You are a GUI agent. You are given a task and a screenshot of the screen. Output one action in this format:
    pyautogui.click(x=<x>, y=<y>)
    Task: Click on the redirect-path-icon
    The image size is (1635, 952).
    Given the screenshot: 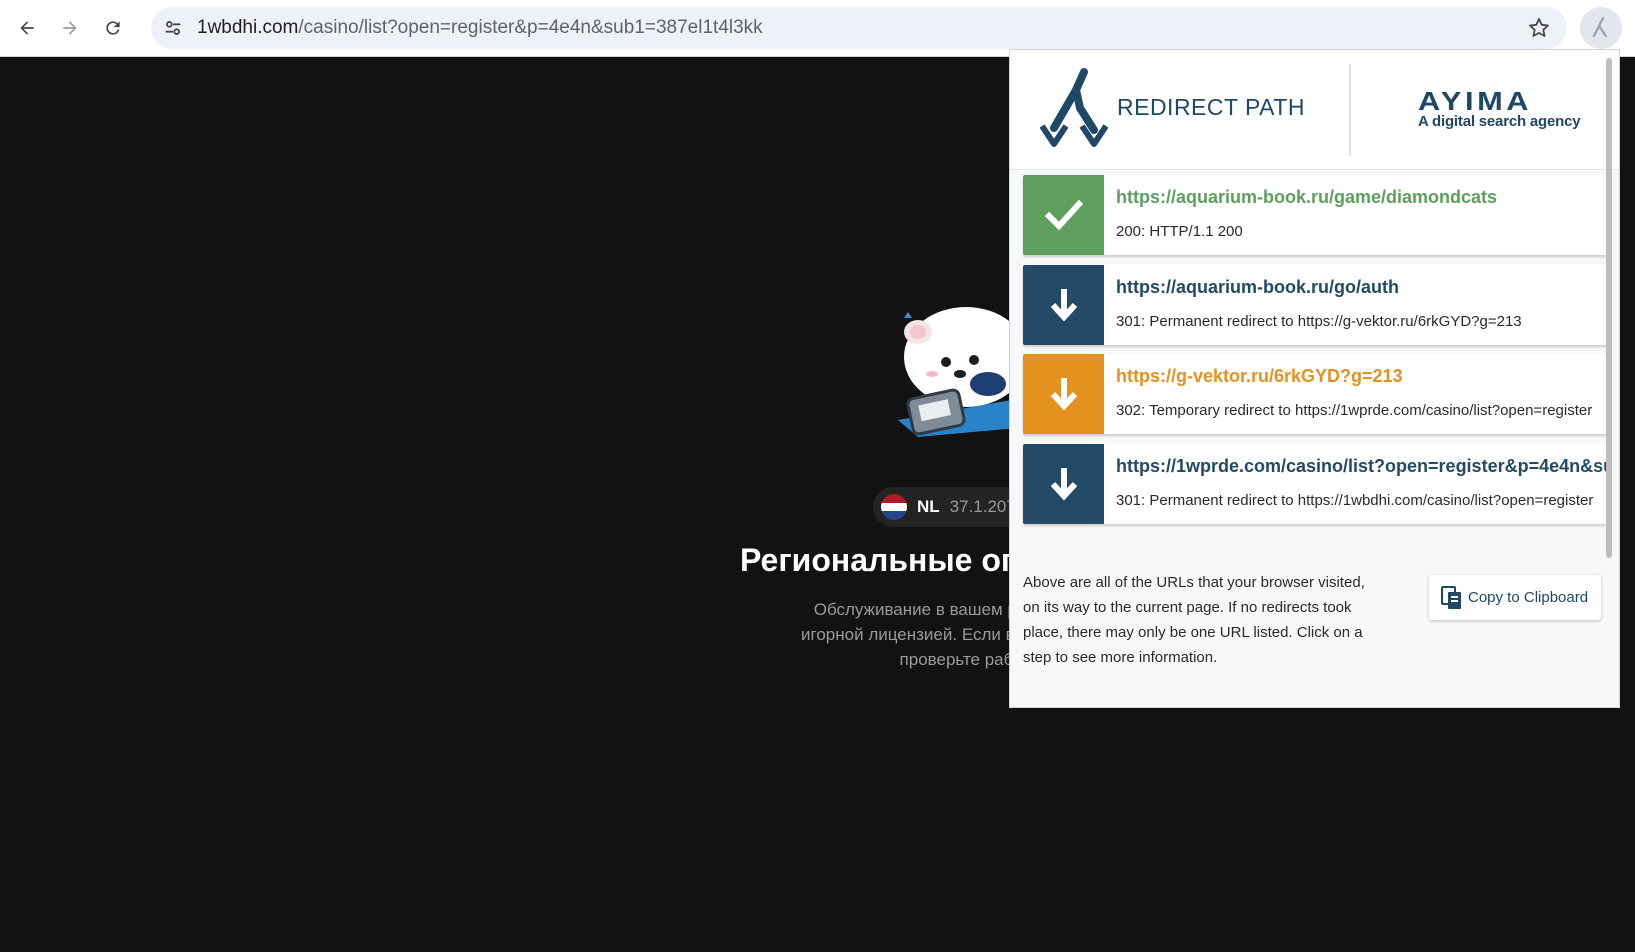 What is the action you would take?
    pyautogui.click(x=1600, y=27)
    